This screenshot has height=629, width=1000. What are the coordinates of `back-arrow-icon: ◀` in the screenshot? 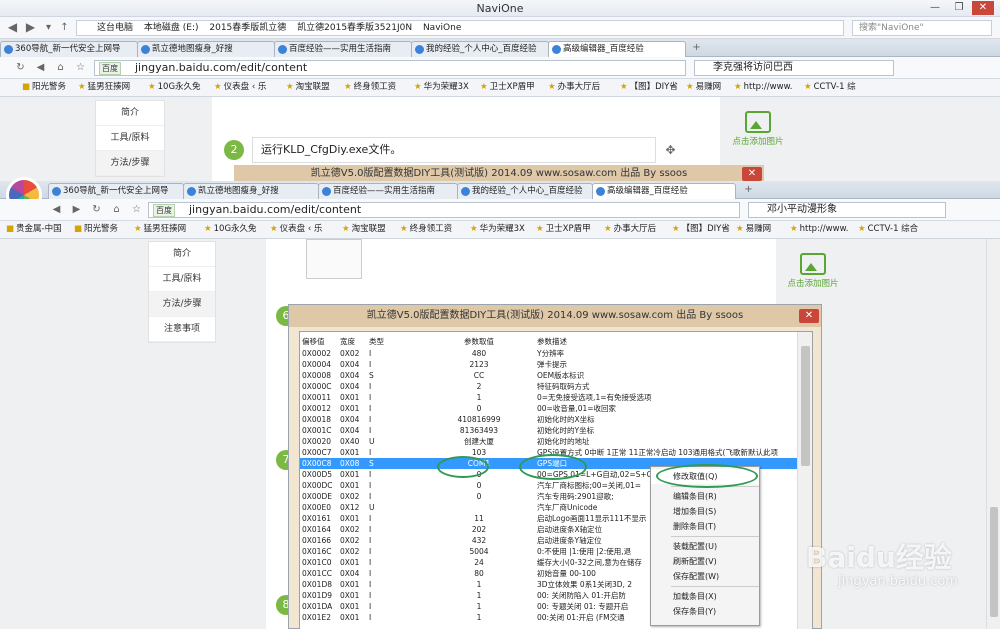 It's located at (12, 27).